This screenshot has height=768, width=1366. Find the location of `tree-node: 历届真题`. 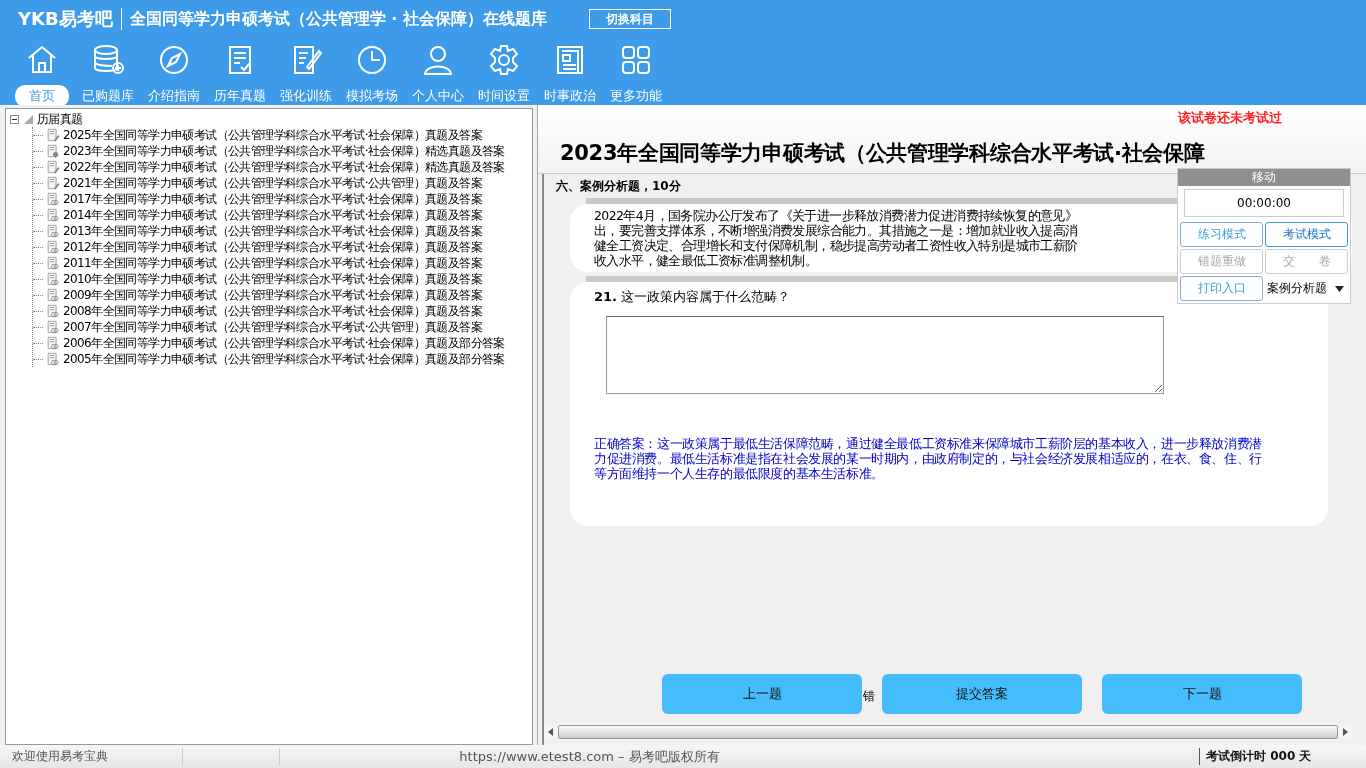

tree-node: 历届真题 is located at coordinates (60, 119).